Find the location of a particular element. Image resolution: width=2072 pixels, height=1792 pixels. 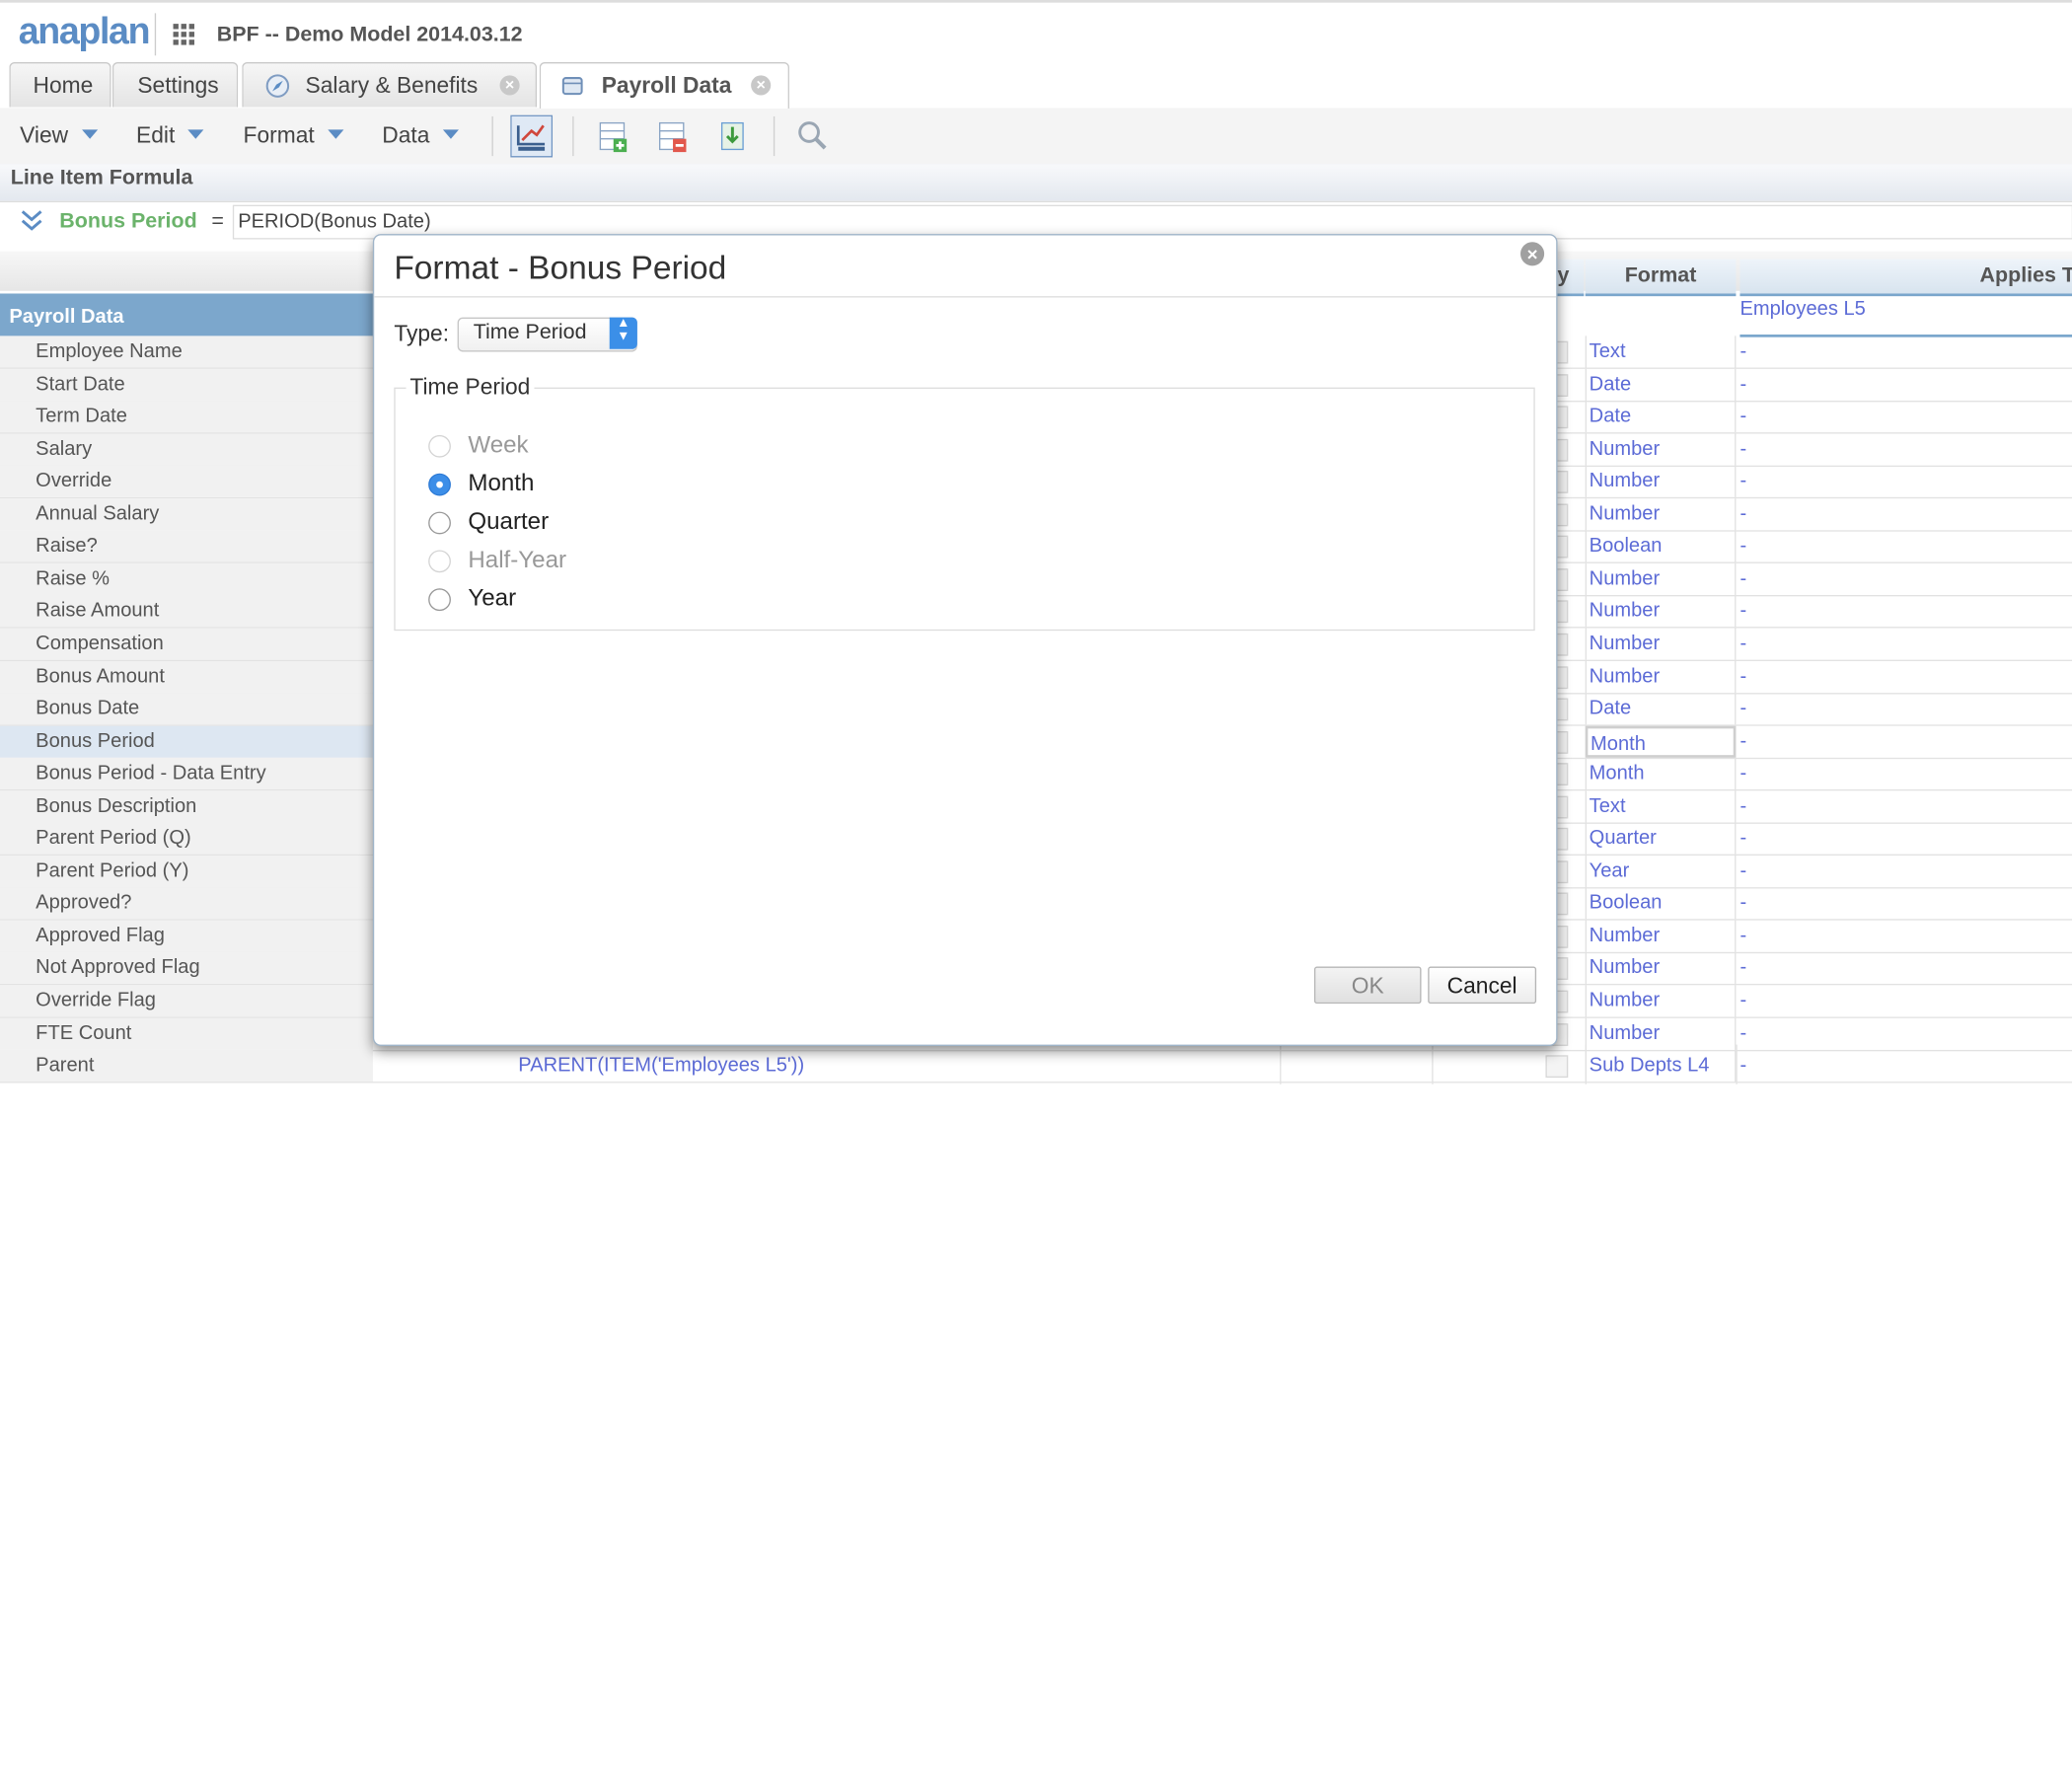

row-name: Salary is located at coordinates (187, 450).